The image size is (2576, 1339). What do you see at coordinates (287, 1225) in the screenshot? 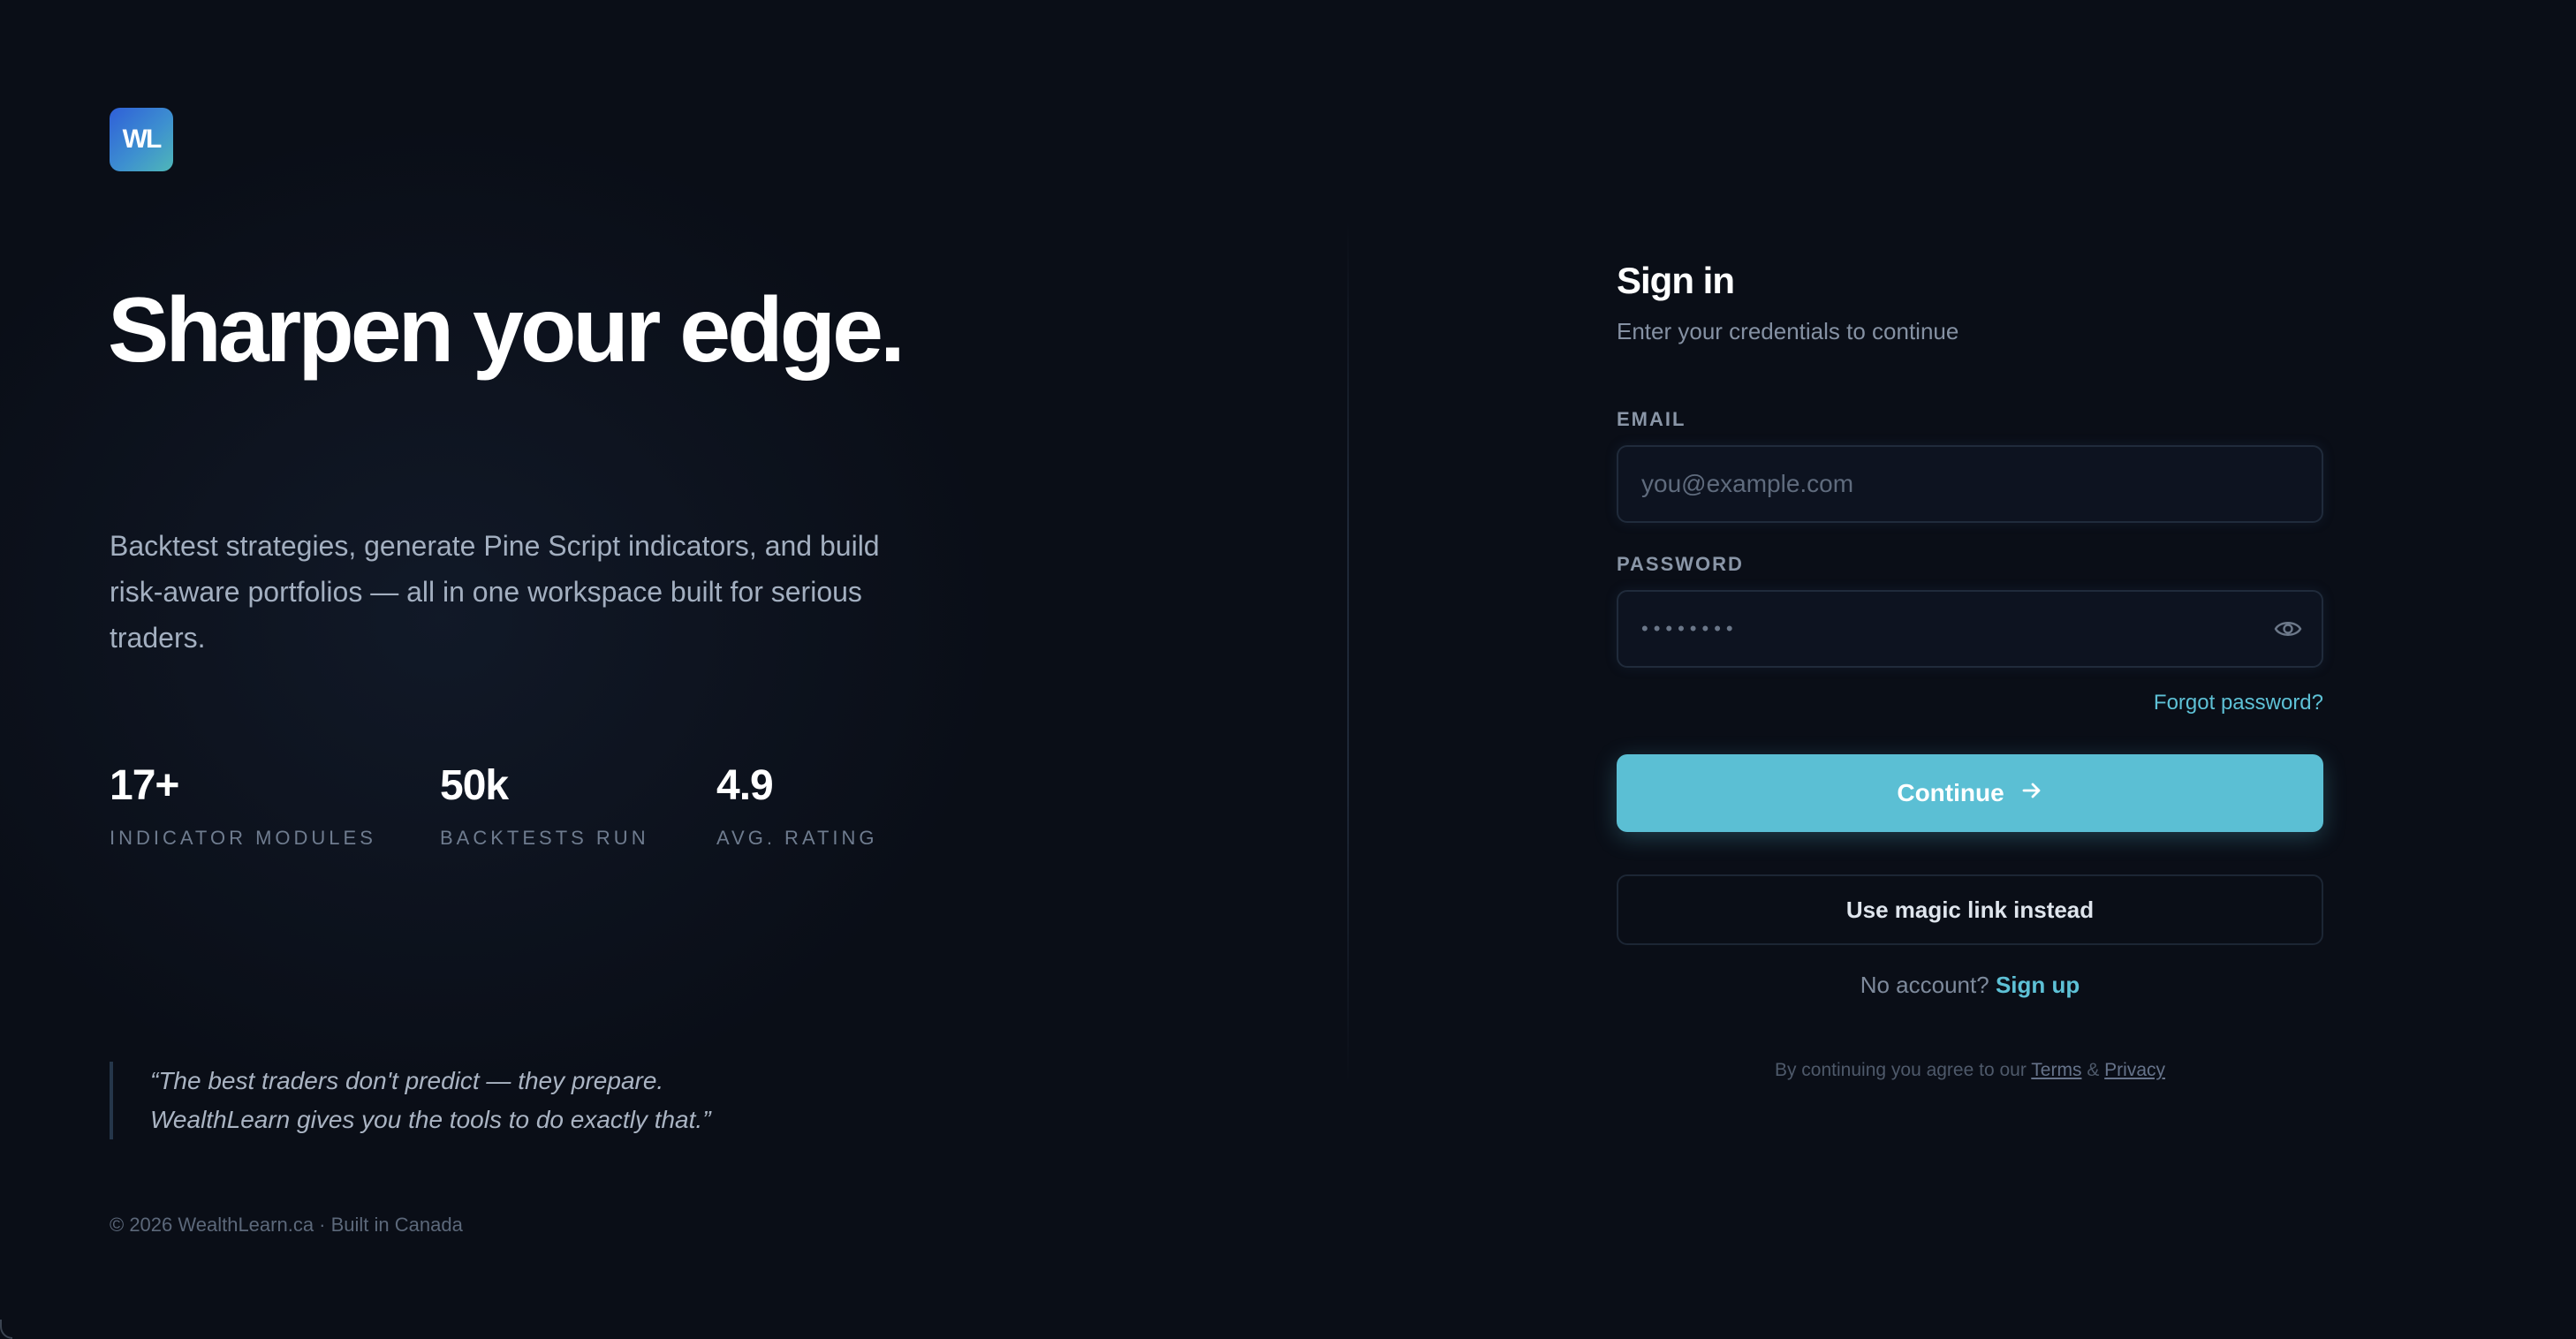
I see `copyright-note: © 2026 WealthLearn.ca · Built in Canada` at bounding box center [287, 1225].